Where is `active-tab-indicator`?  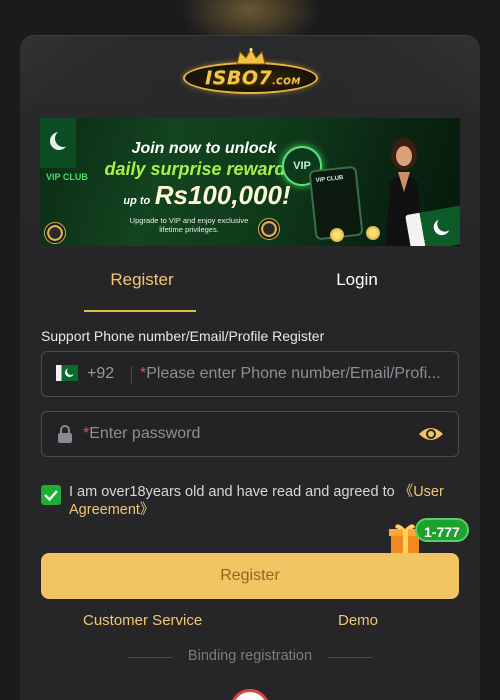 active-tab-indicator is located at coordinates (140, 311).